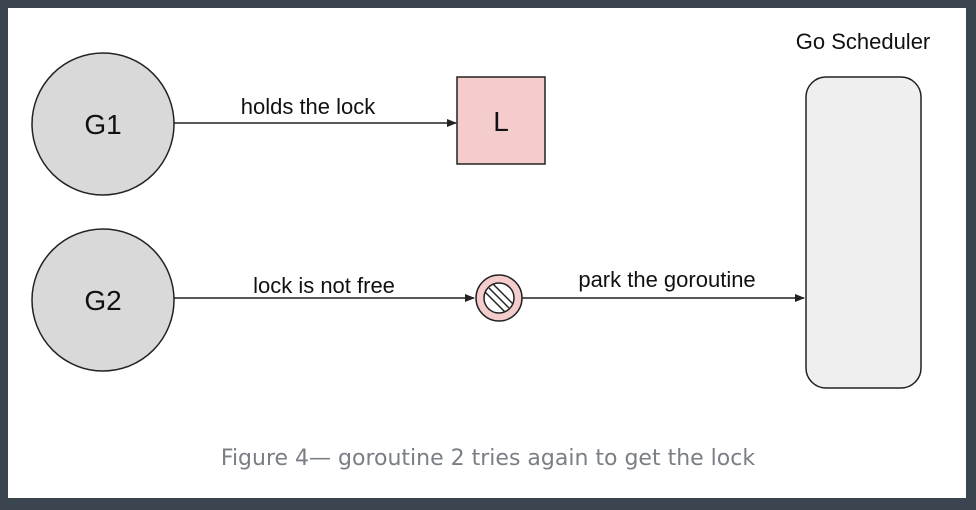 Image resolution: width=976 pixels, height=510 pixels. I want to click on edge-g2-to-blocked-label: lock is not free, so click(324, 285).